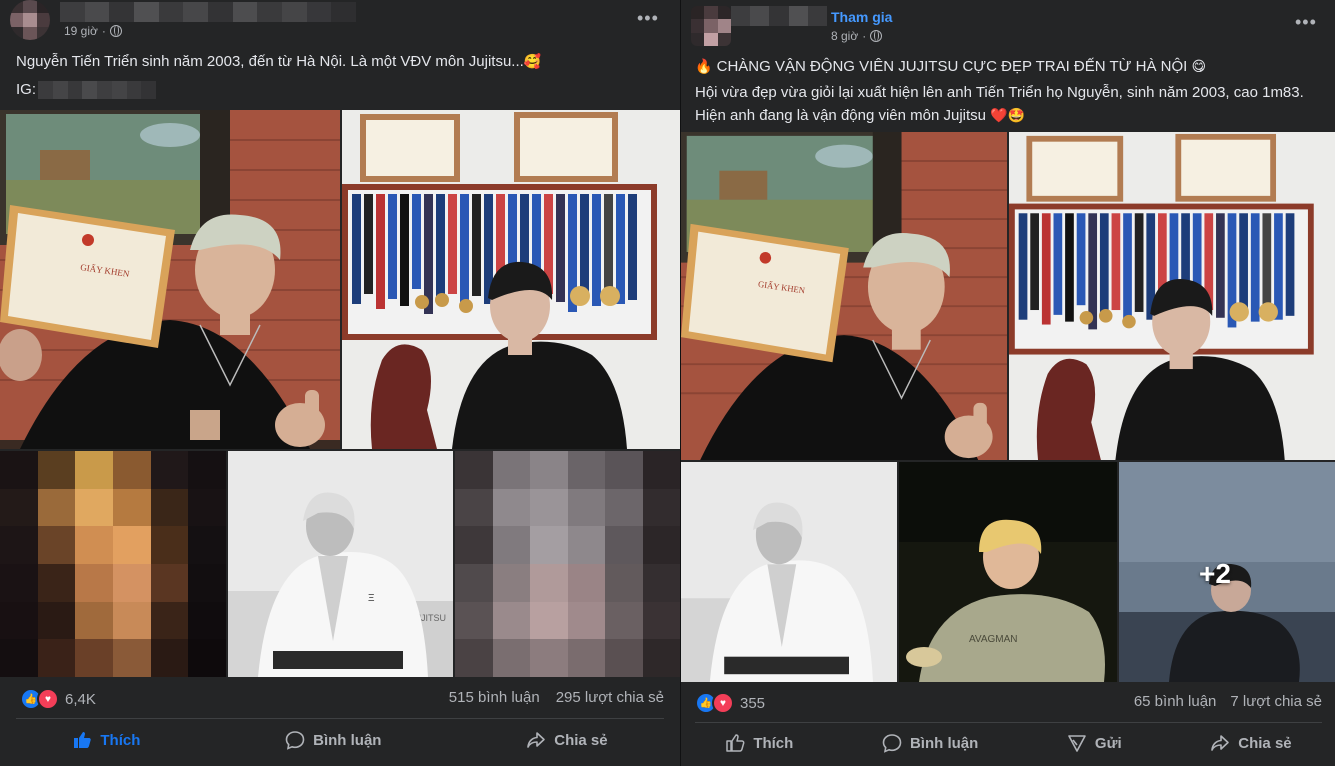 This screenshot has height=766, width=1335. Describe the element at coordinates (1228, 701) in the screenshot. I see `engagement-counts: 65 bình luận 7 lượt chia sẻ` at that location.